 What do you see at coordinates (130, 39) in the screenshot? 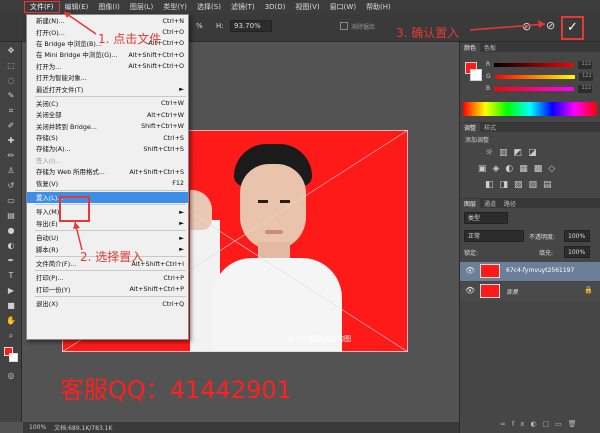
I see `annotation-step1: 1. 点击文件` at bounding box center [130, 39].